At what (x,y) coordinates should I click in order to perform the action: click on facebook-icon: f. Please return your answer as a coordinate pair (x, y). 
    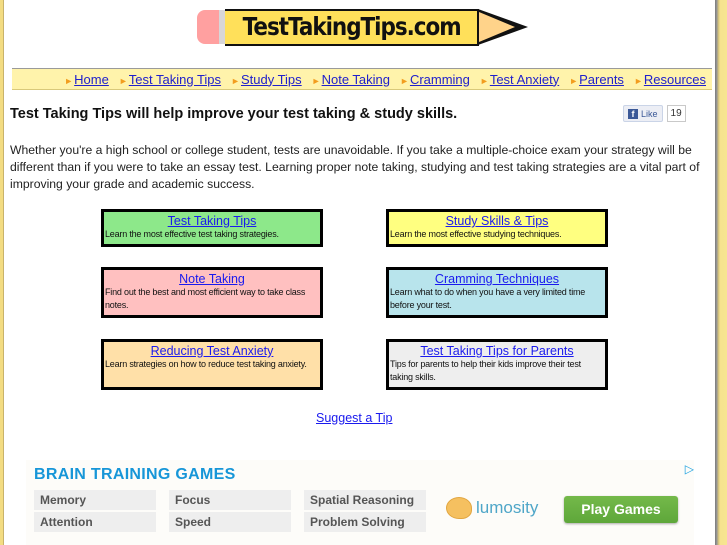
    Looking at the image, I should click on (633, 113).